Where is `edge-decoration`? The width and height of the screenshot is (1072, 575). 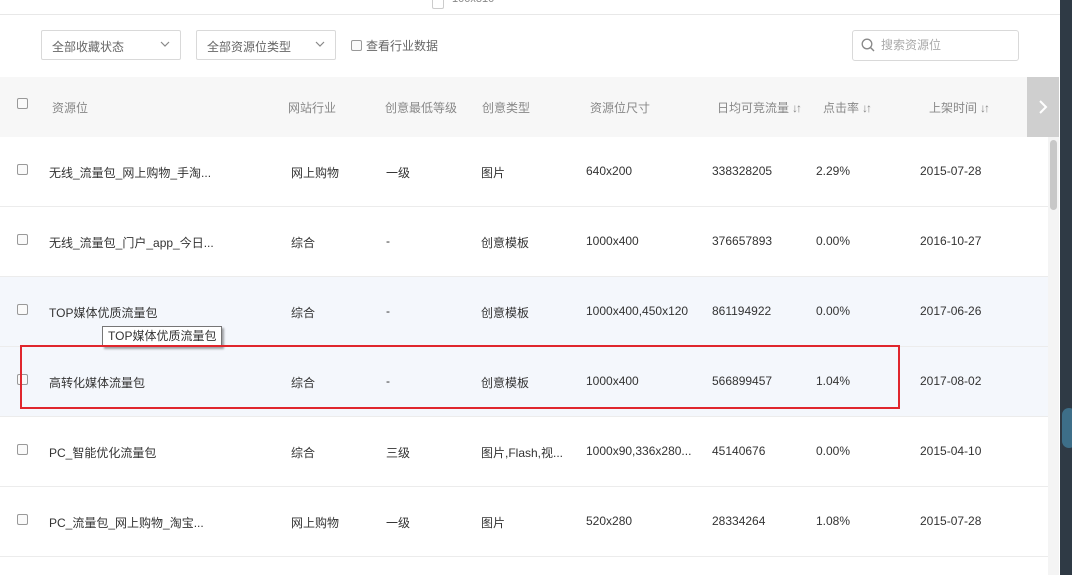
edge-decoration is located at coordinates (1067, 428).